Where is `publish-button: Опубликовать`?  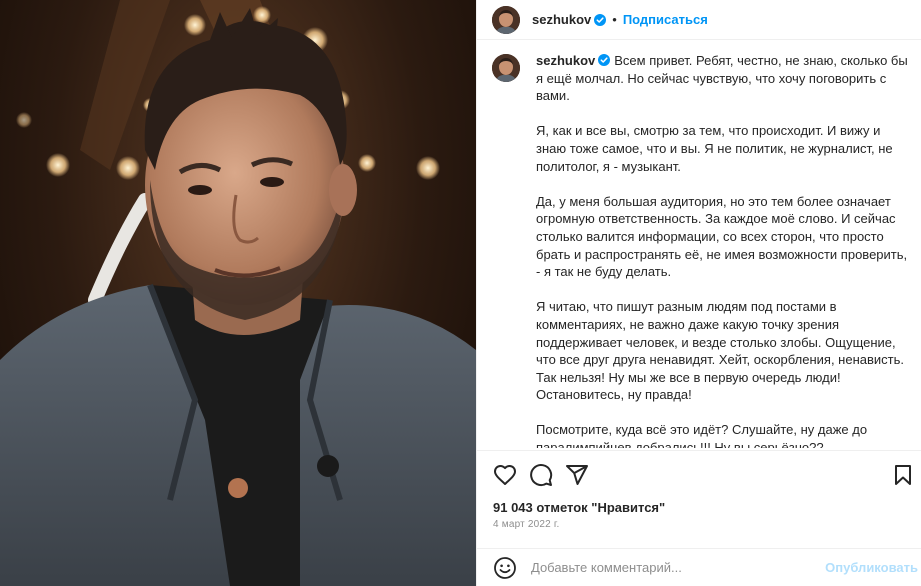
publish-button: Опубликовать is located at coordinates (871, 567).